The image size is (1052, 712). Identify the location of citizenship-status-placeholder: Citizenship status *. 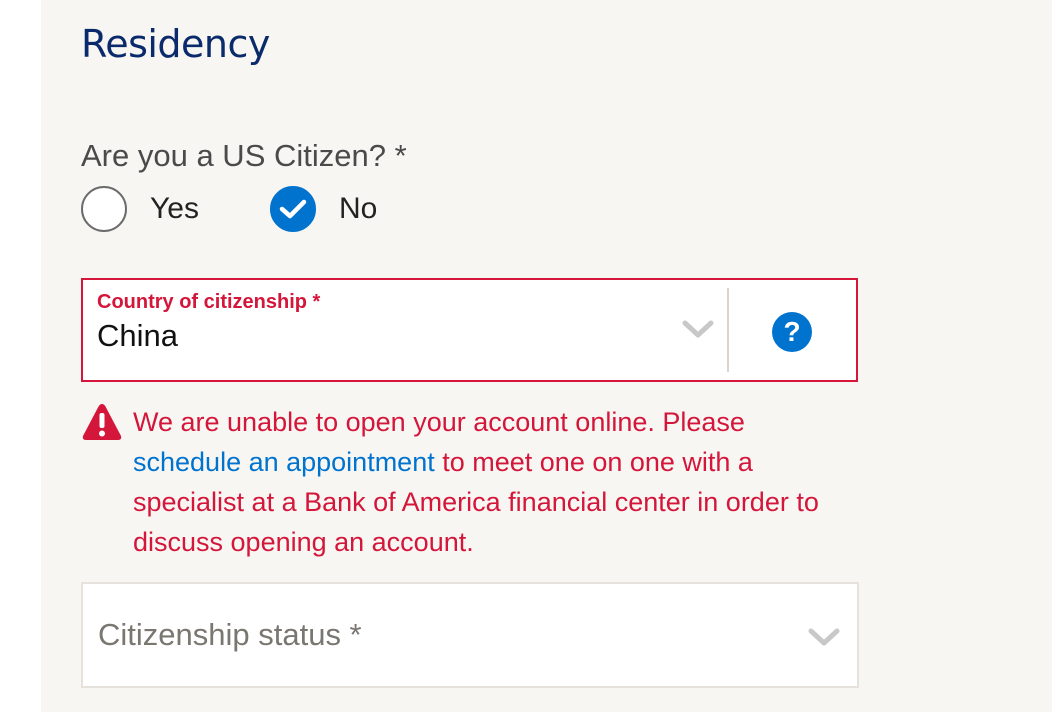
(230, 635).